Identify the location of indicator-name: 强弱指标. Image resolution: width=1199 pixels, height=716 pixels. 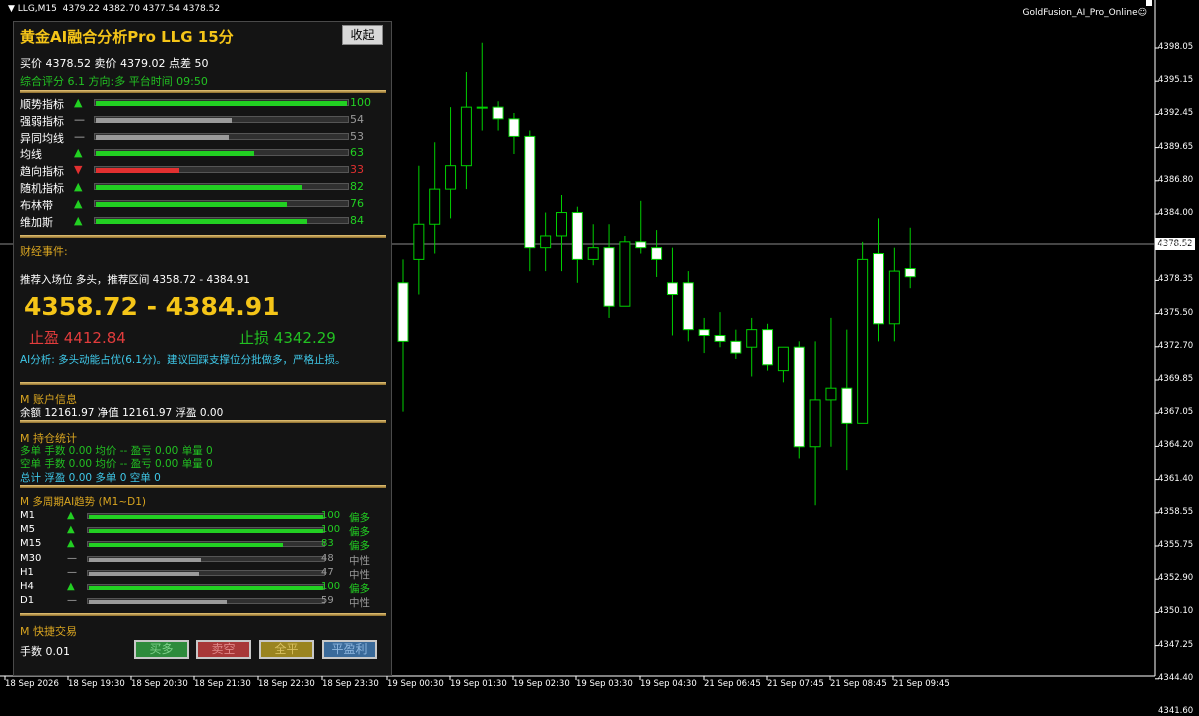
(42, 121).